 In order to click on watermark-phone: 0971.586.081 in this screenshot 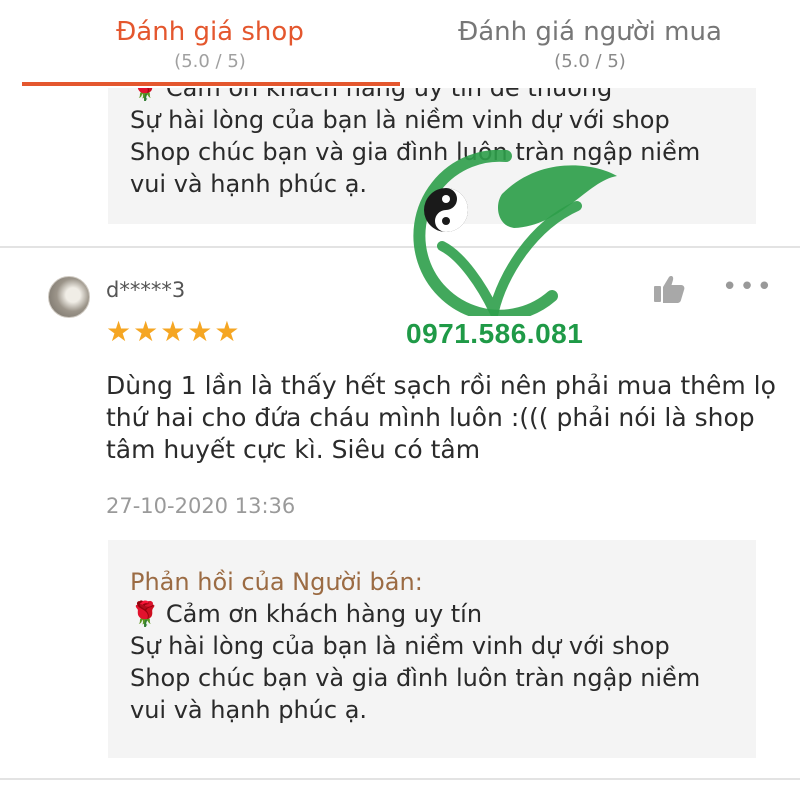, I will do `click(495, 333)`.